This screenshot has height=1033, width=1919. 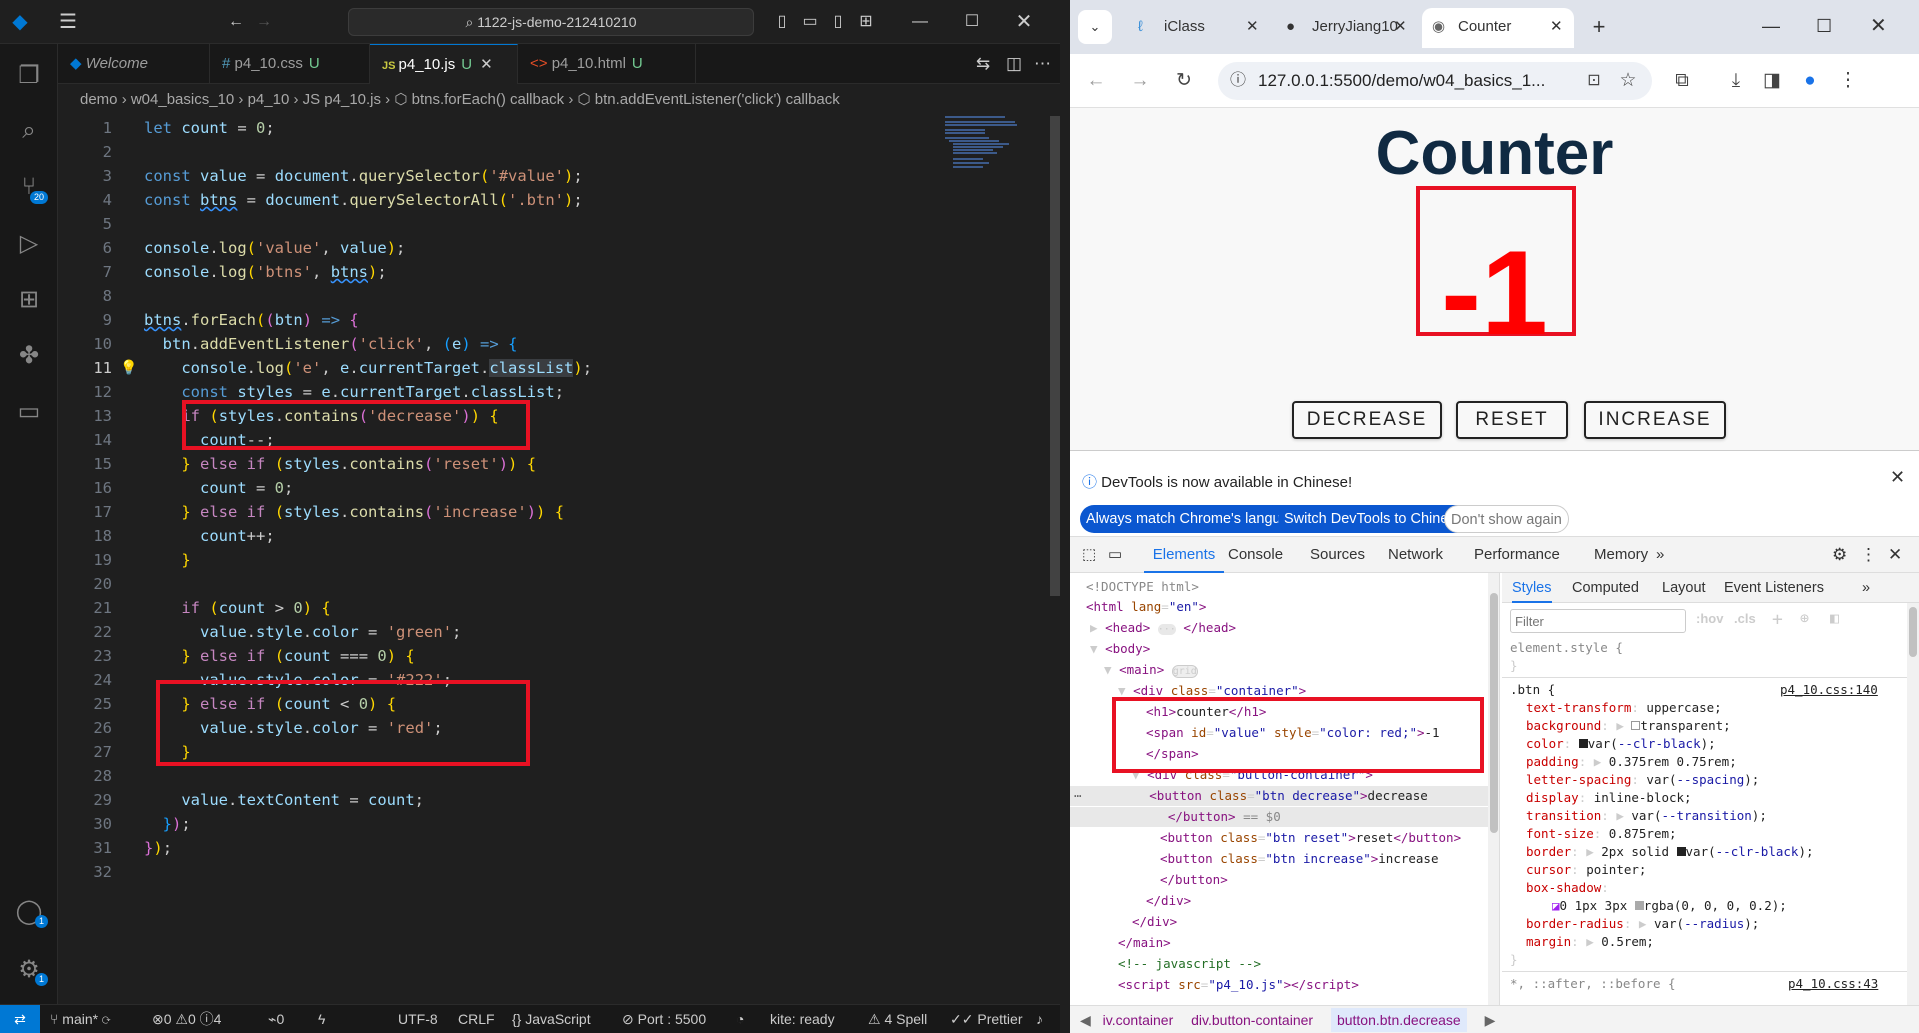 What do you see at coordinates (1834, 618) in the screenshot?
I see `computed-sidebar-toggle-icon: ◧` at bounding box center [1834, 618].